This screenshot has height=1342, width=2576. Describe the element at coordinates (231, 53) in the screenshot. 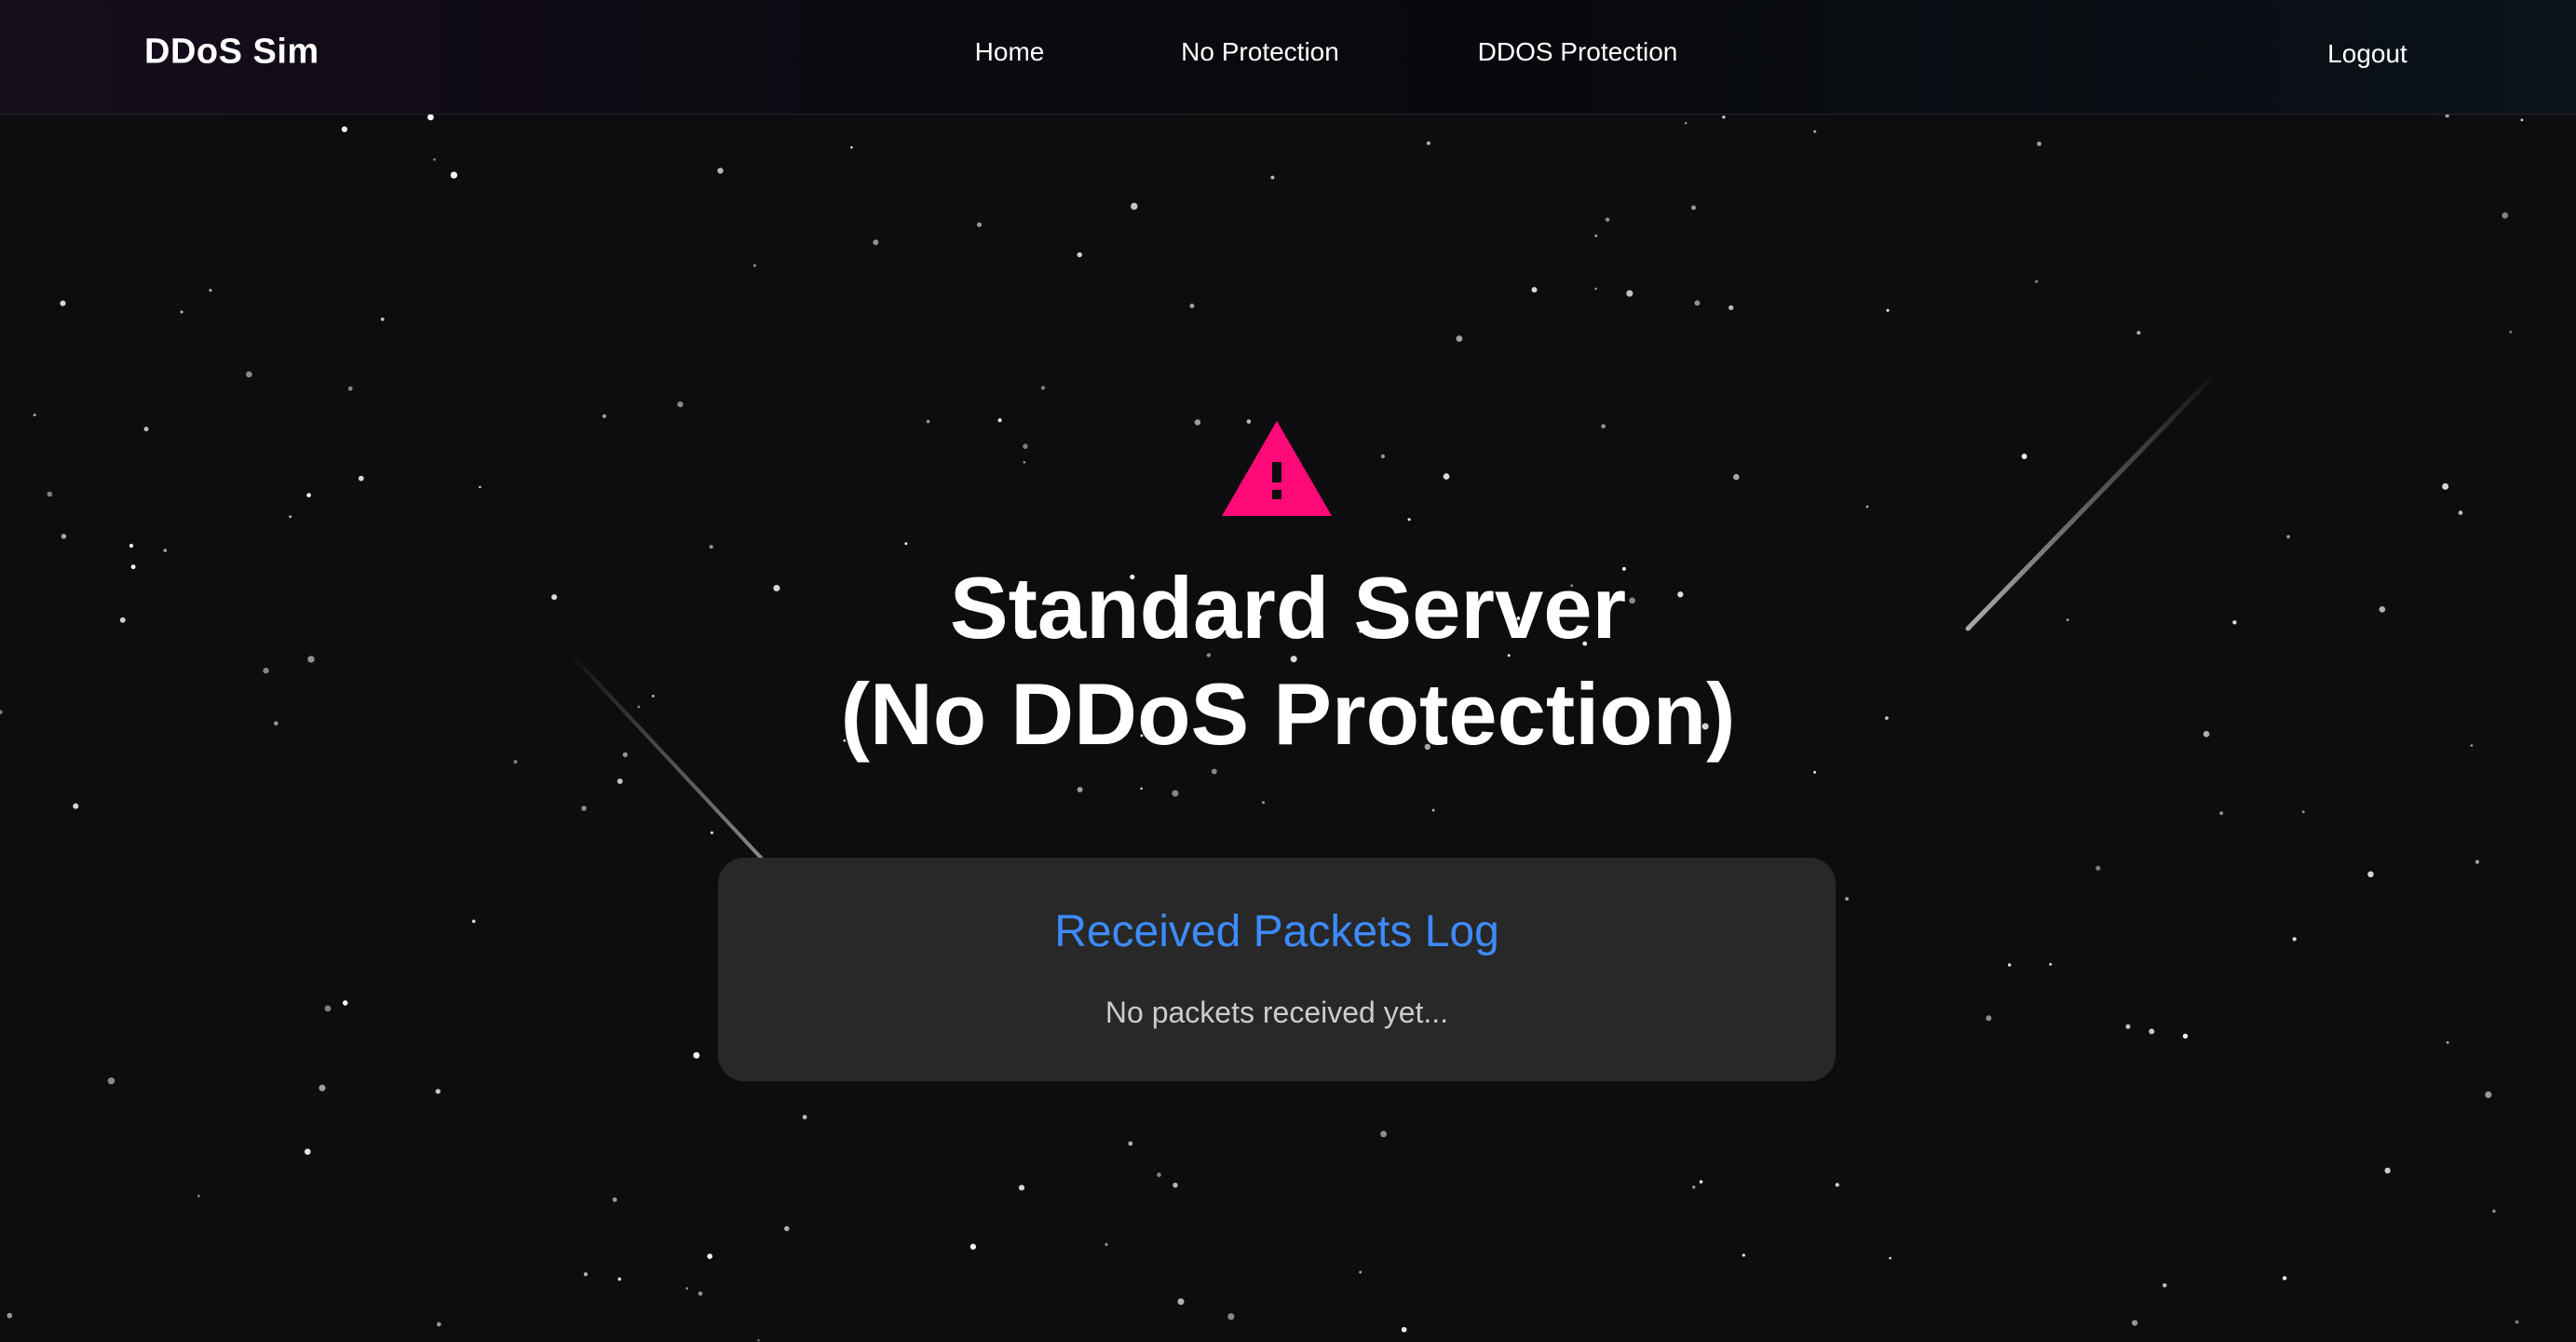

I see `brand-logo: DDoS Sim` at that location.